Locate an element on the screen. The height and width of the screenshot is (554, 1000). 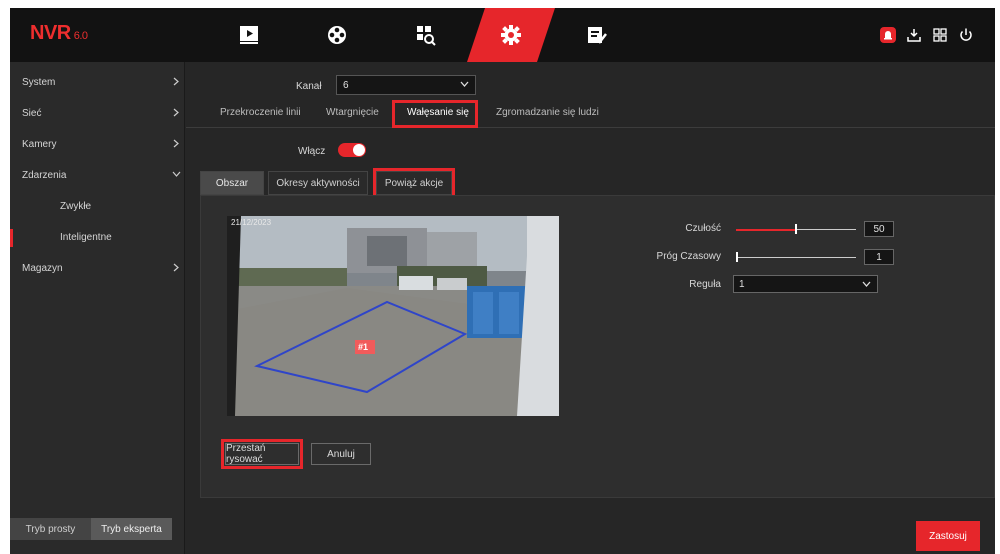
zone-label: #1 is located at coordinates (363, 347).